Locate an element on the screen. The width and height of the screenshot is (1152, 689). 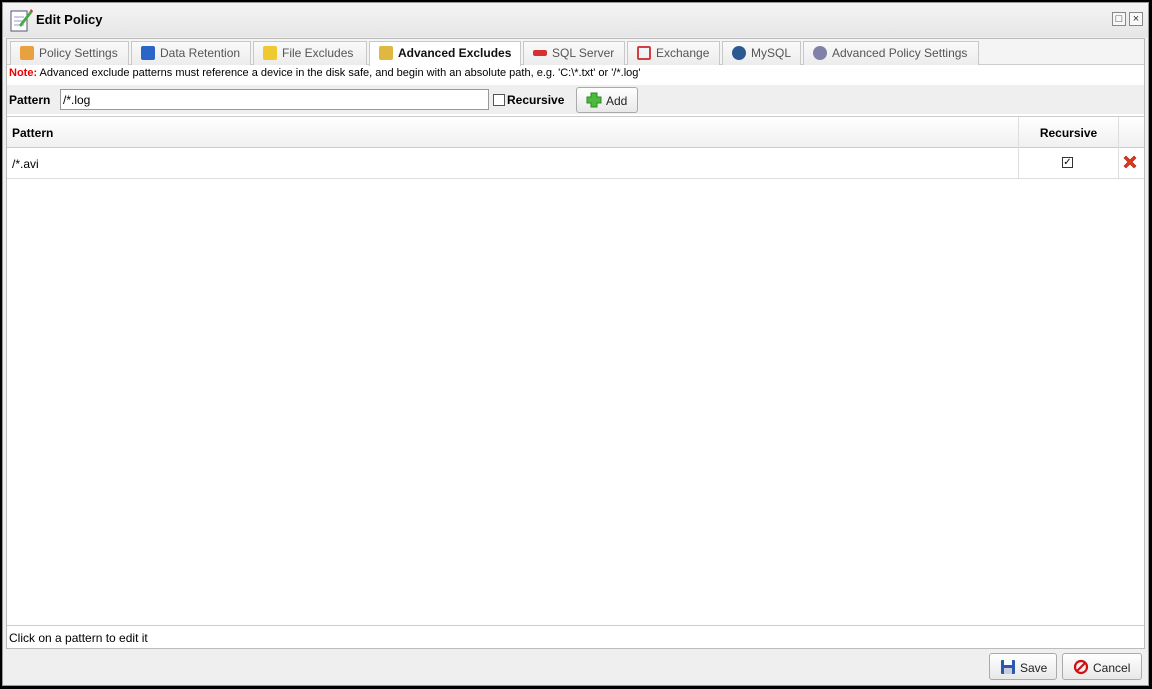
save-label: Save is located at coordinates (1034, 668).